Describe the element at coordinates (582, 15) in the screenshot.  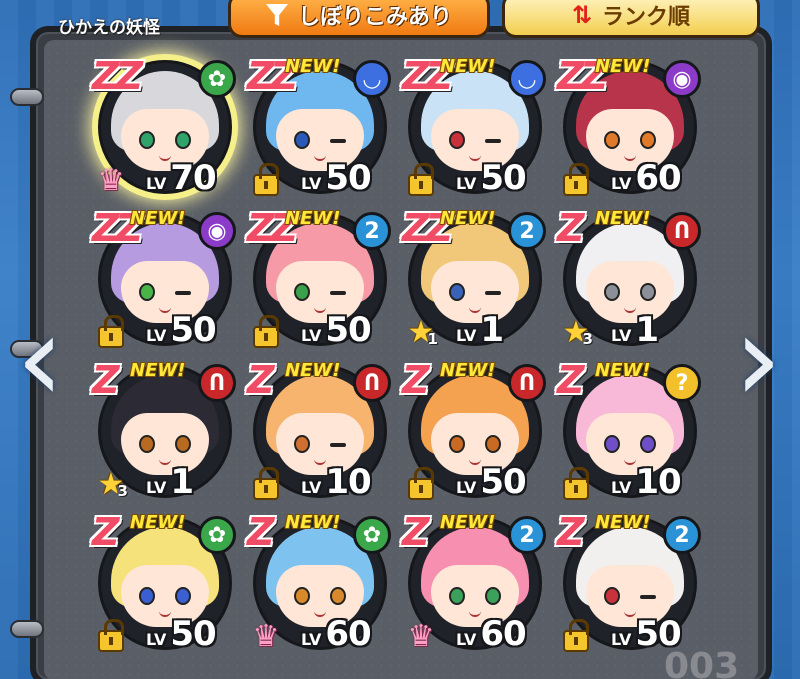
I see `sort-arrows-icon: ⇅` at that location.